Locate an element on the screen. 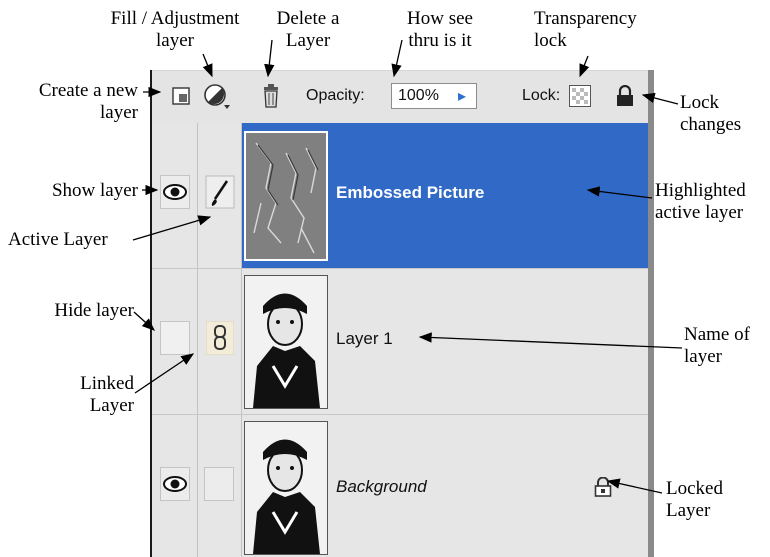  annotation-text: Locked Layer is located at coordinates (694, 499).